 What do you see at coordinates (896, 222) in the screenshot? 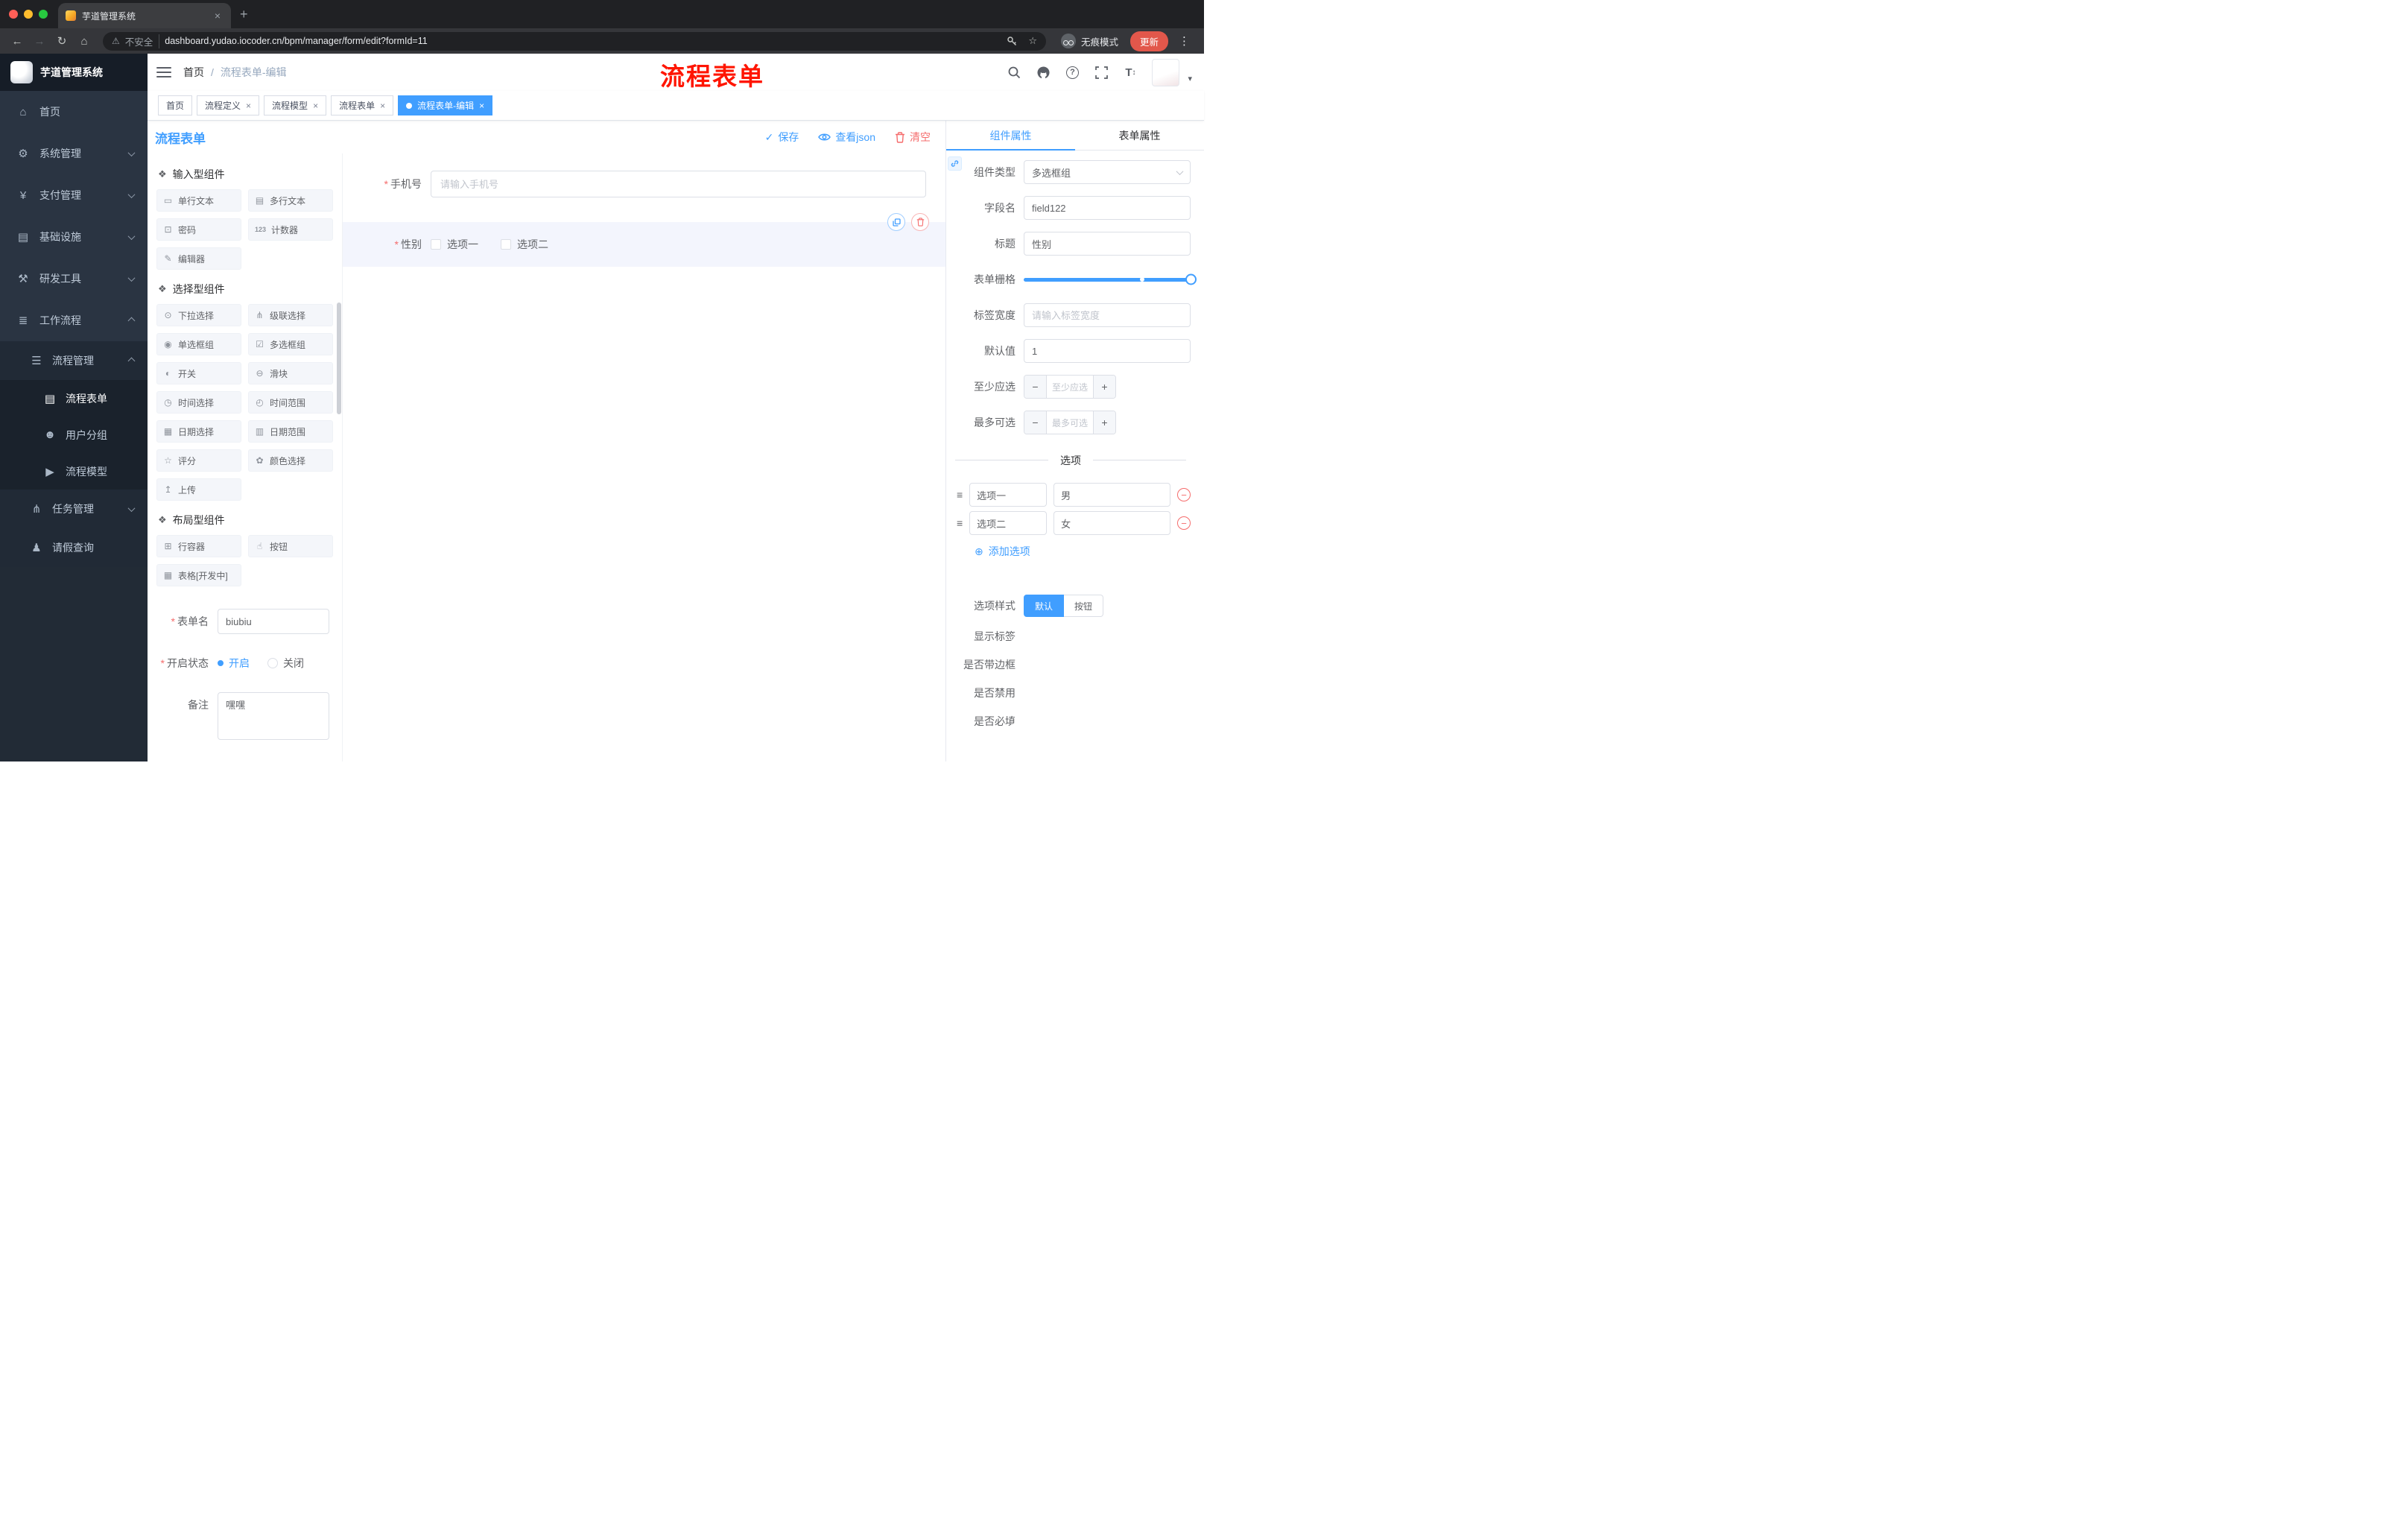
I see `copy-widget-button` at bounding box center [896, 222].